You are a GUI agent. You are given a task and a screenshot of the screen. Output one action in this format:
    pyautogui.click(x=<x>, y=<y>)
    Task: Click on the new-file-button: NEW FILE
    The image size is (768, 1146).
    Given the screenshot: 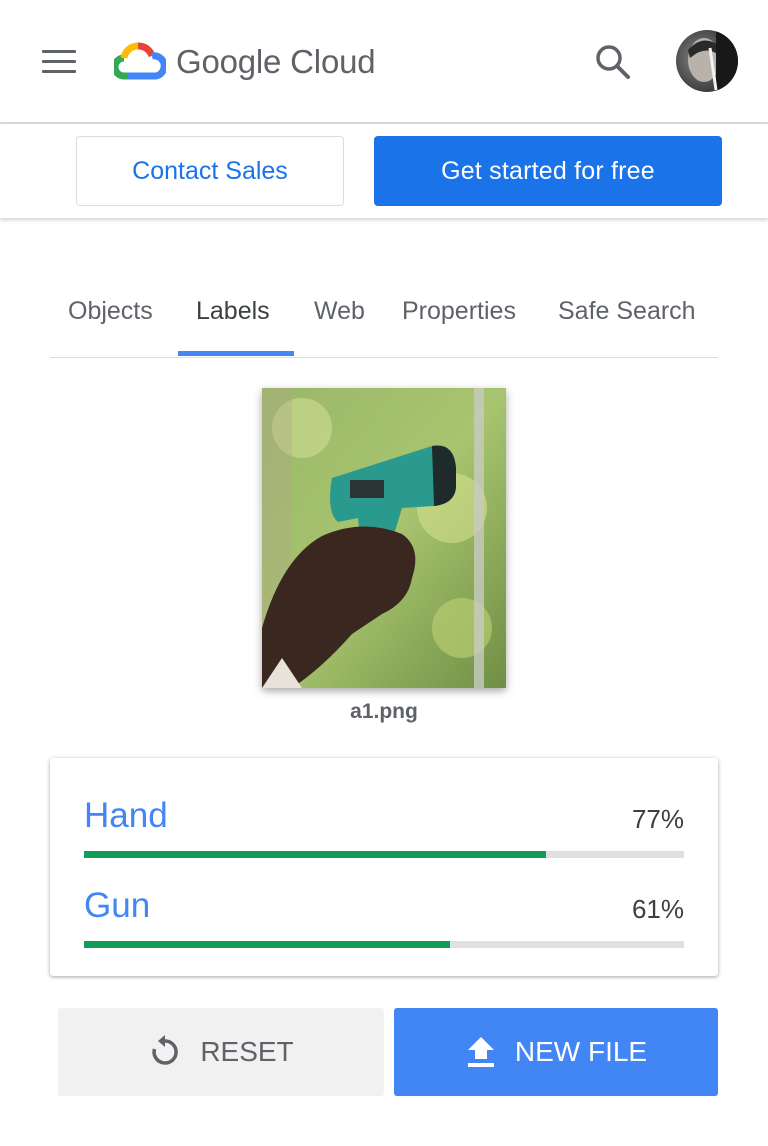 What is the action you would take?
    pyautogui.click(x=556, y=1052)
    